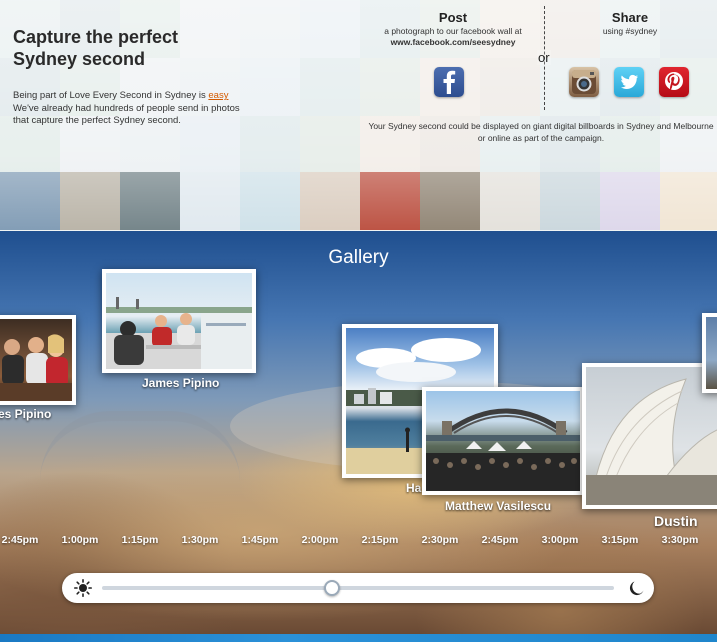  What do you see at coordinates (584, 82) in the screenshot?
I see `instagram-icon` at bounding box center [584, 82].